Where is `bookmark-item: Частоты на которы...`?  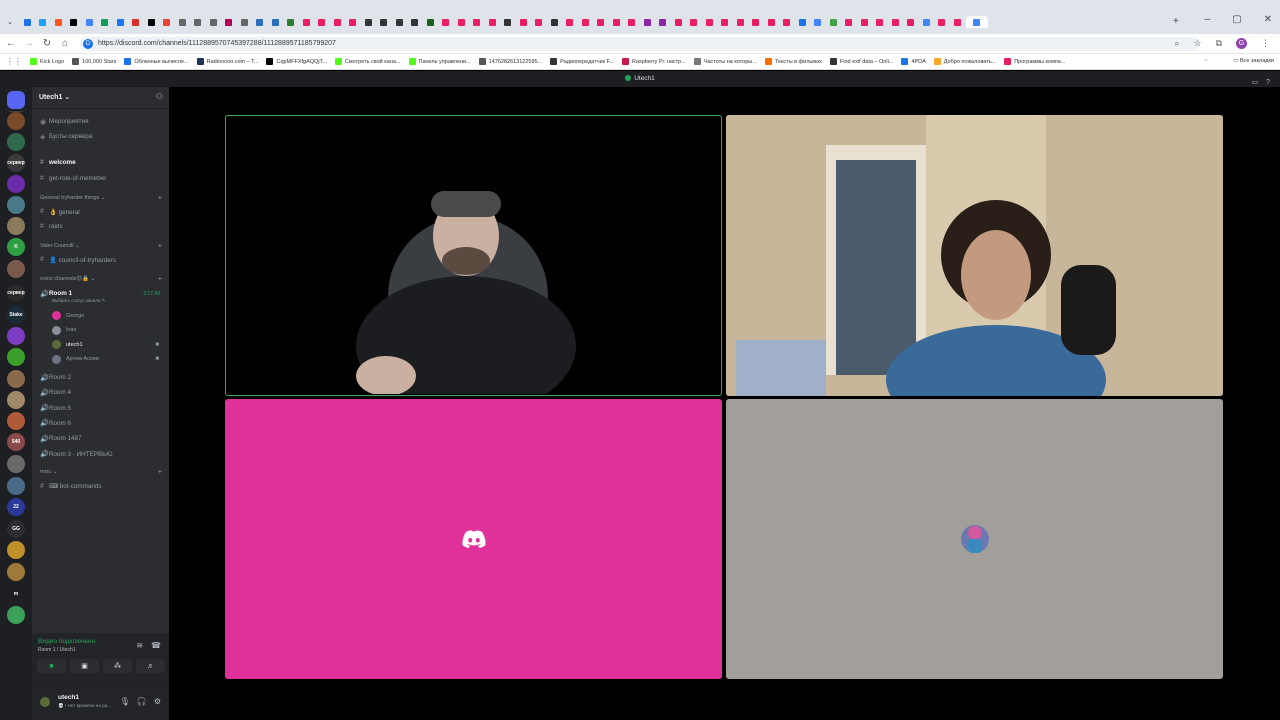 bookmark-item: Частоты на которы... is located at coordinates (725, 61).